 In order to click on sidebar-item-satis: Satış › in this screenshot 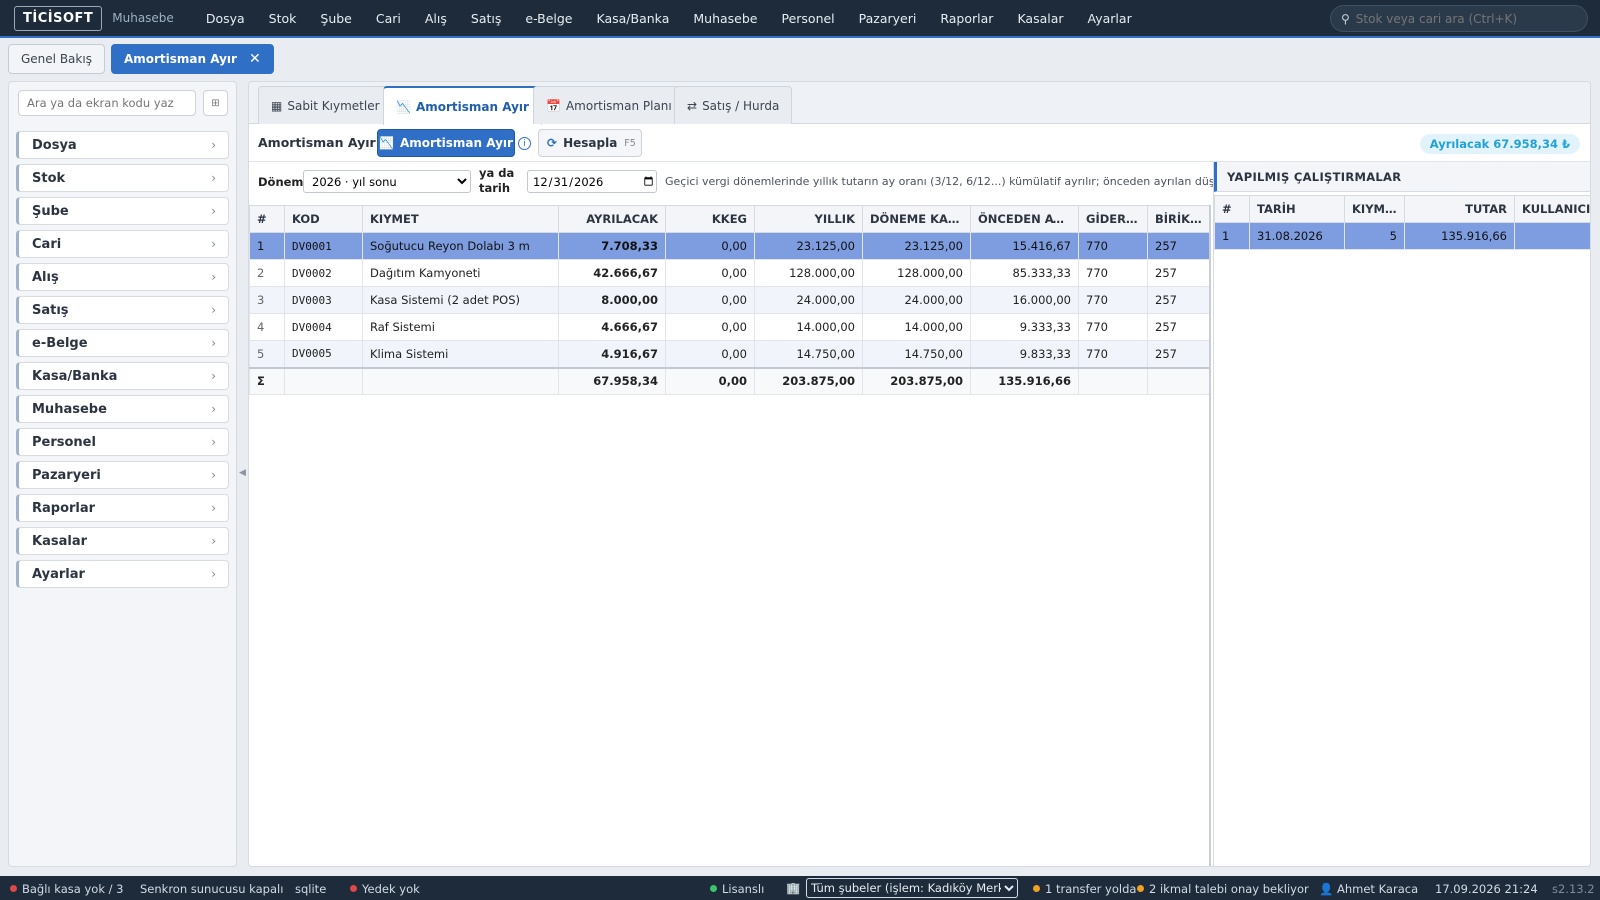, I will do `click(122, 310)`.